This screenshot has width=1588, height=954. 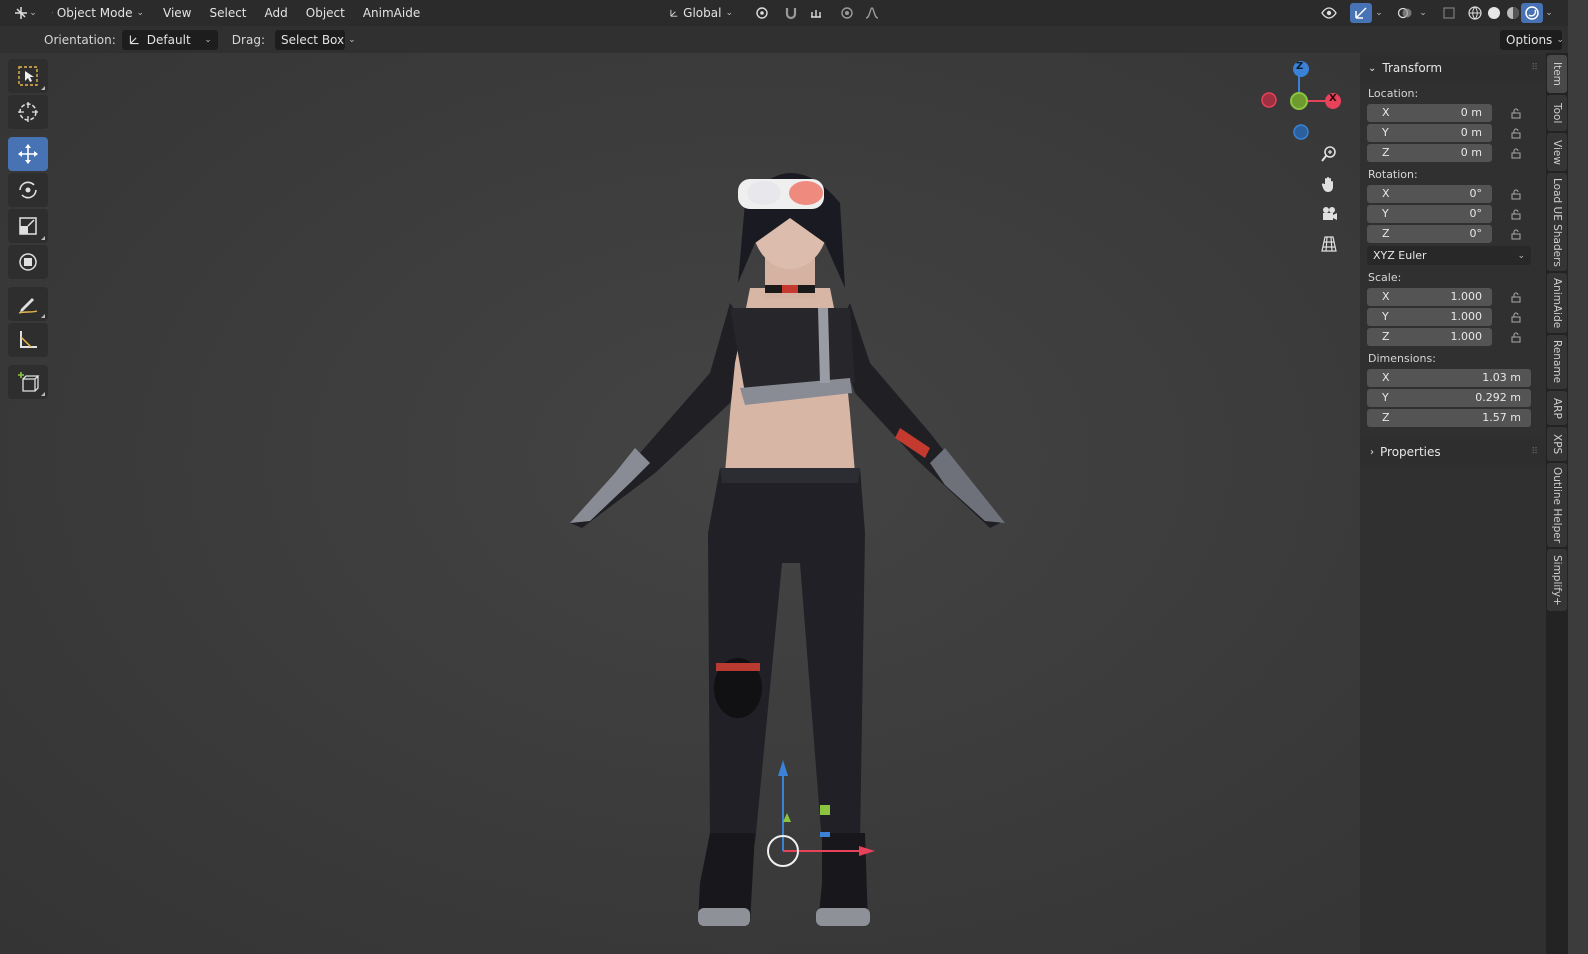 What do you see at coordinates (816, 13) in the screenshot?
I see `snap-target-button` at bounding box center [816, 13].